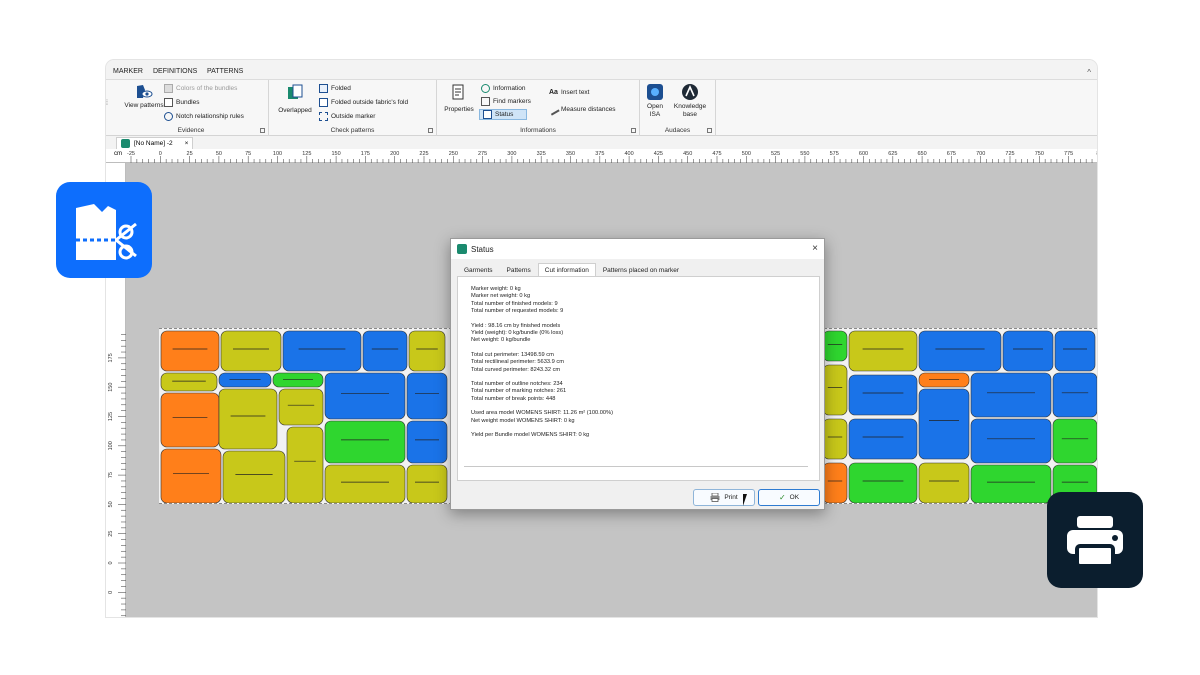  Describe the element at coordinates (295, 99) in the screenshot. I see `overlapped-button: Overlapped` at that location.